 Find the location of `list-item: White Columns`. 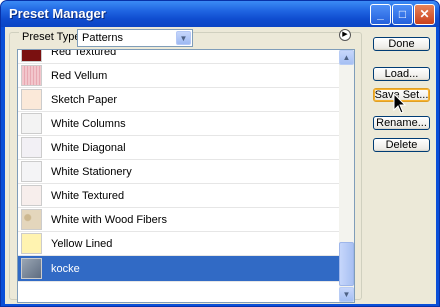

list-item: White Columns is located at coordinates (179, 124).